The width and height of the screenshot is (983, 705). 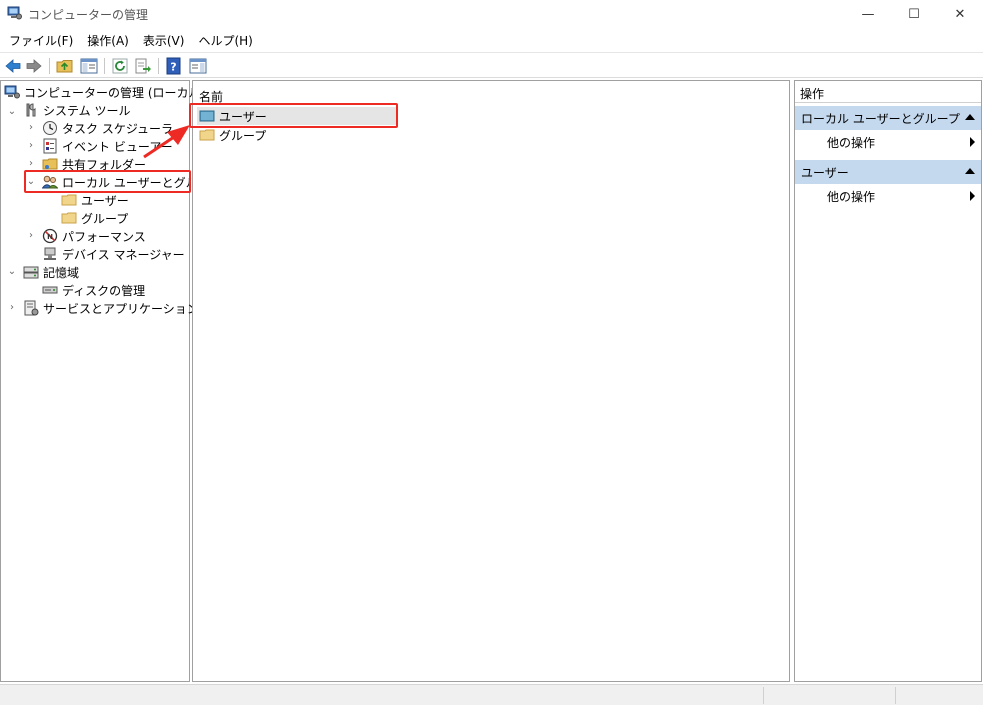 I want to click on close-button: ✕, so click(x=960, y=14).